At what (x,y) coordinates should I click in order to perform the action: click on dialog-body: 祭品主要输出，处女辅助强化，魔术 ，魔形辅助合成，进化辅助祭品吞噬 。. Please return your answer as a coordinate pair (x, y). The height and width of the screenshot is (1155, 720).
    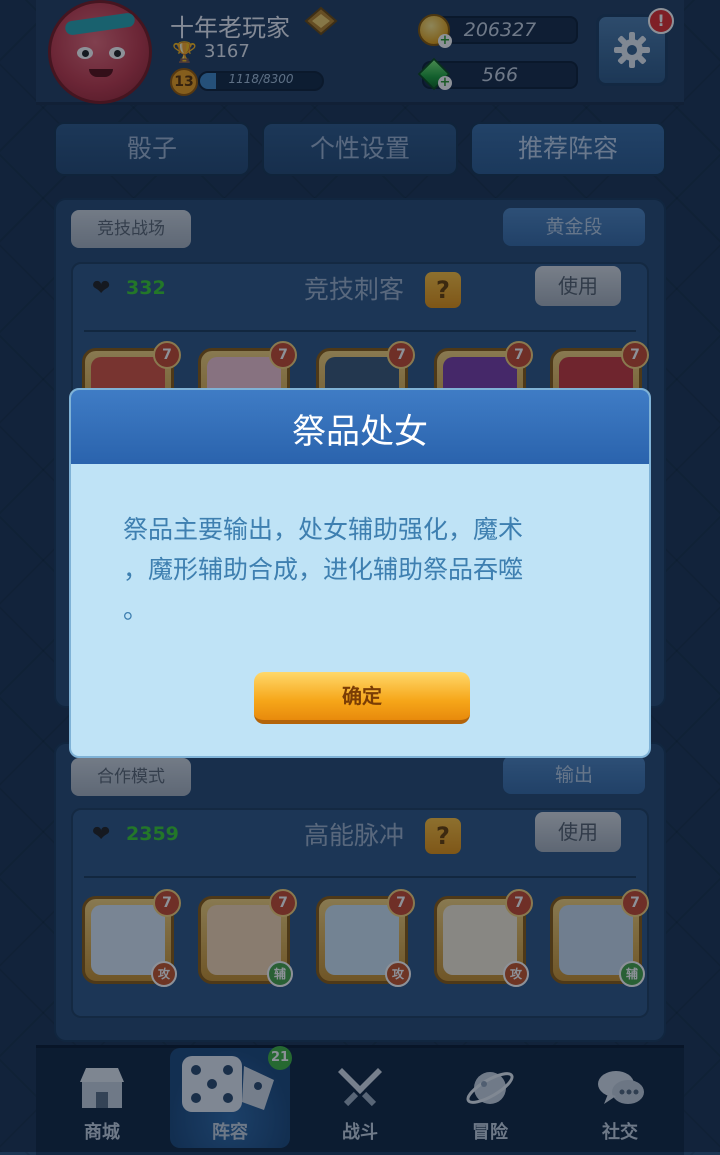
    Looking at the image, I should click on (363, 570).